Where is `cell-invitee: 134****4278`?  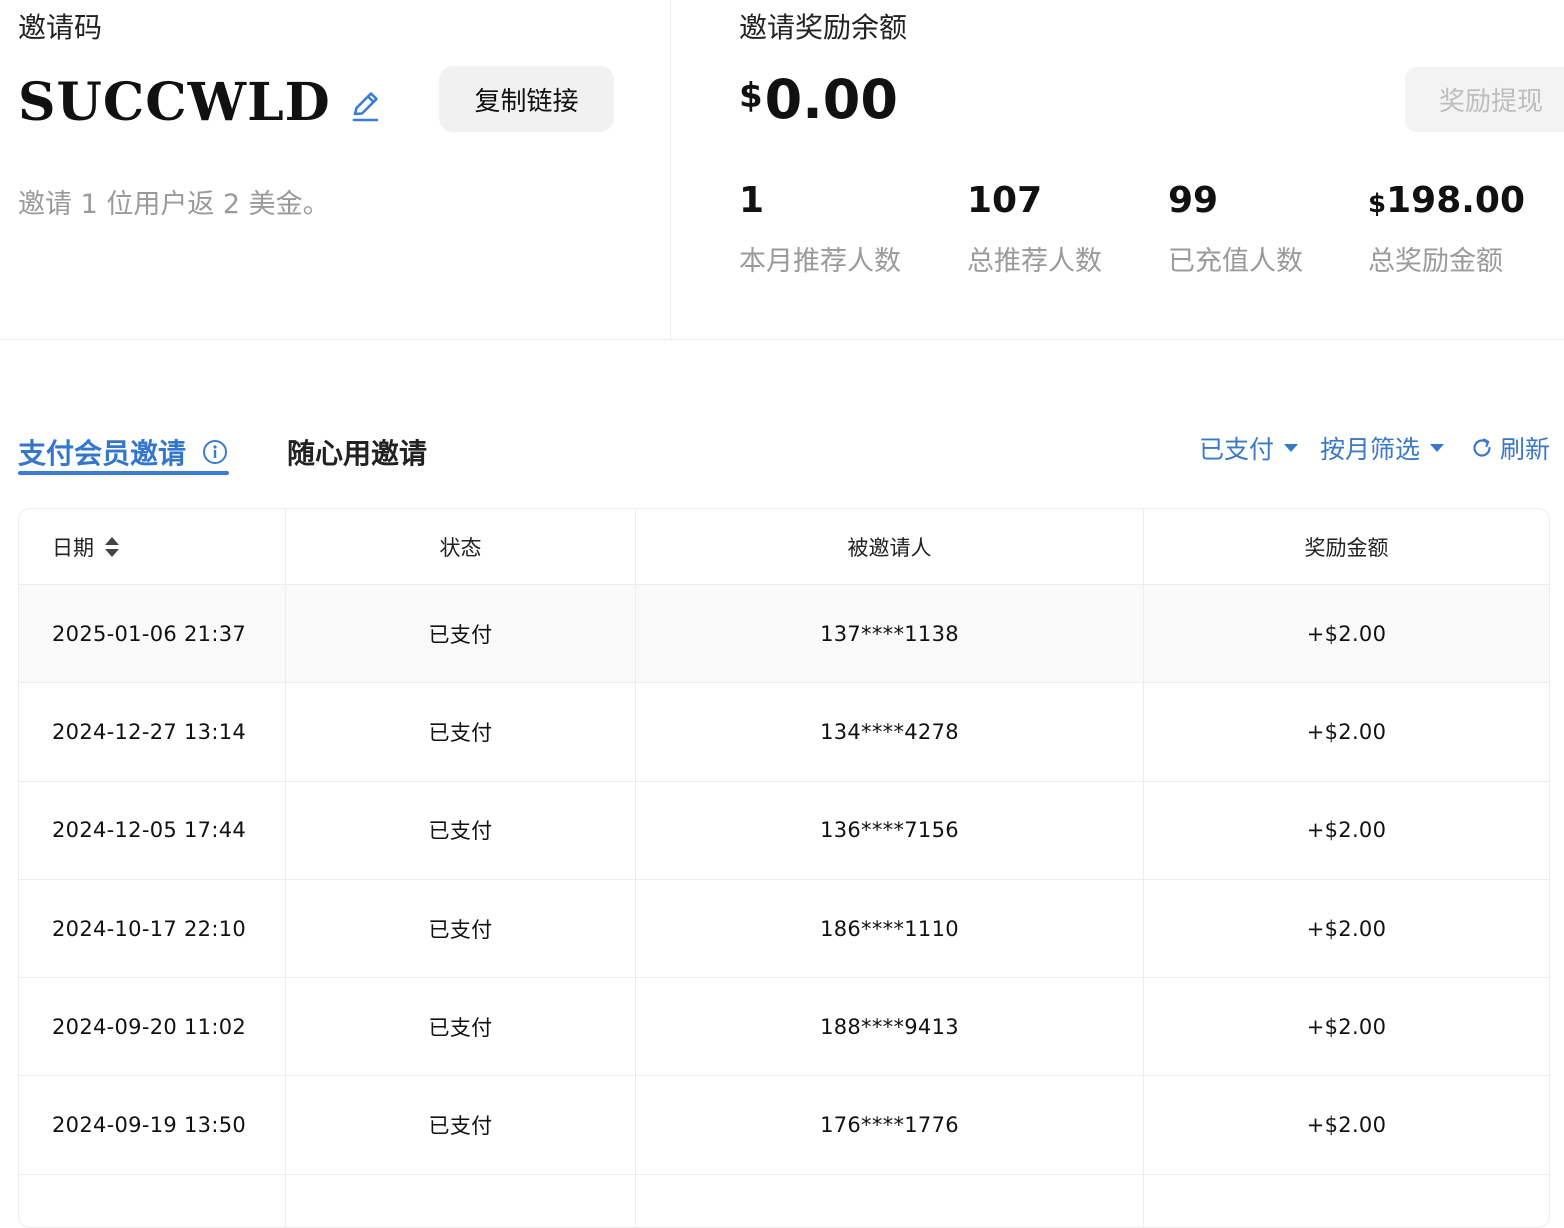
cell-invitee: 134****4278 is located at coordinates (890, 732).